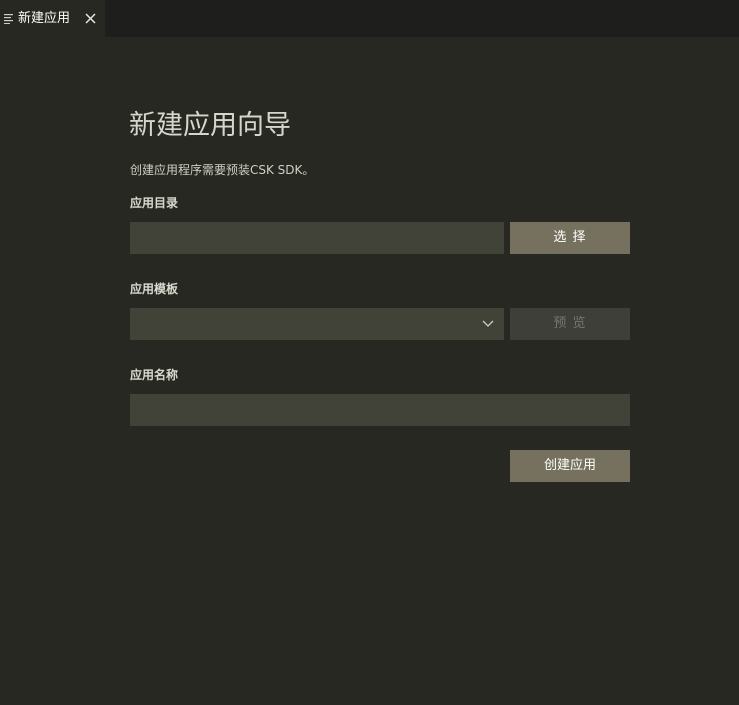  What do you see at coordinates (488, 323) in the screenshot?
I see `chevron-down-icon` at bounding box center [488, 323].